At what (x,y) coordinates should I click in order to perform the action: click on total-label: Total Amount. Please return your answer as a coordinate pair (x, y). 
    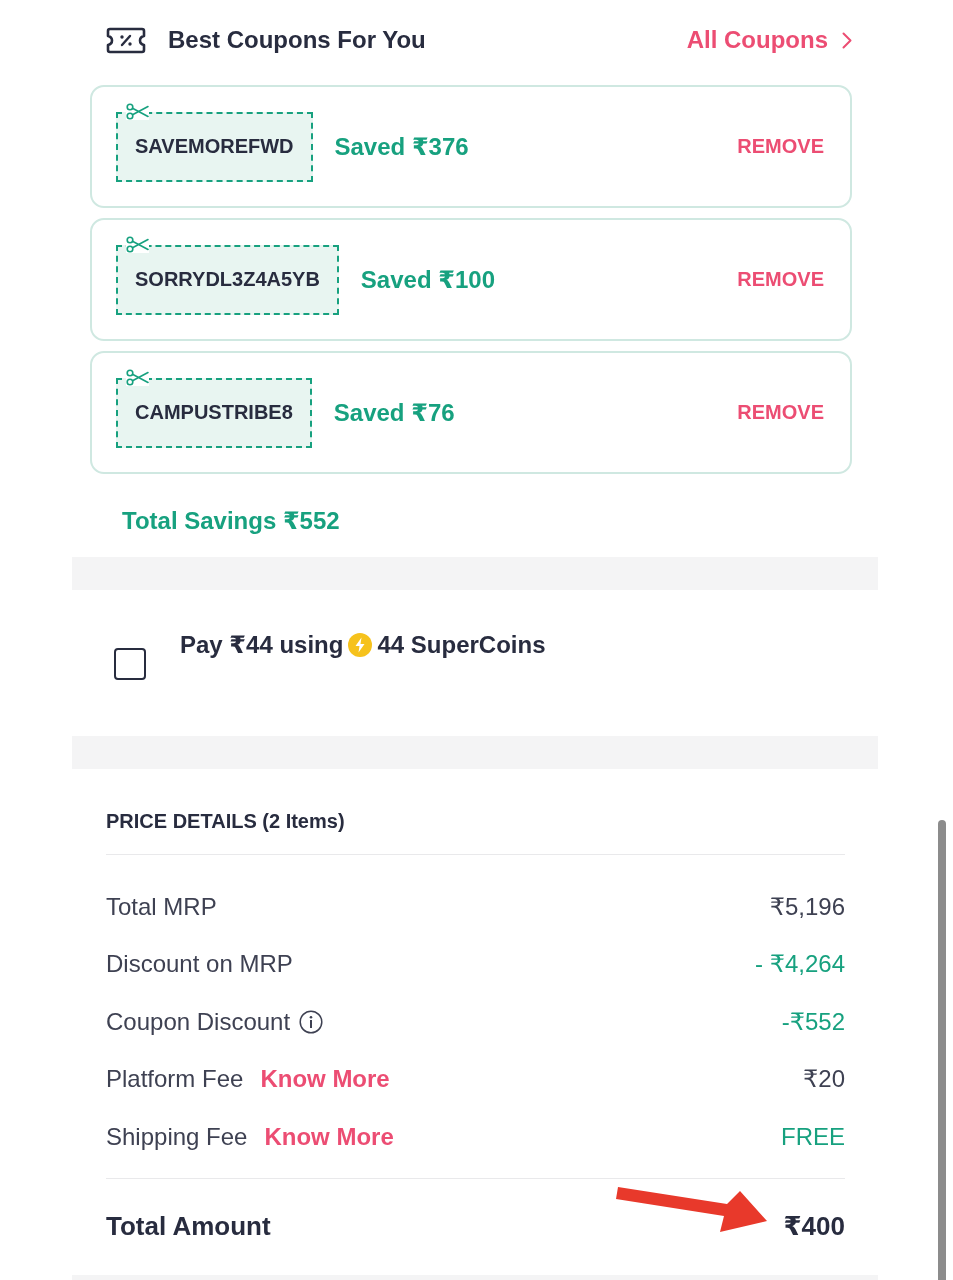
    Looking at the image, I should click on (188, 1226).